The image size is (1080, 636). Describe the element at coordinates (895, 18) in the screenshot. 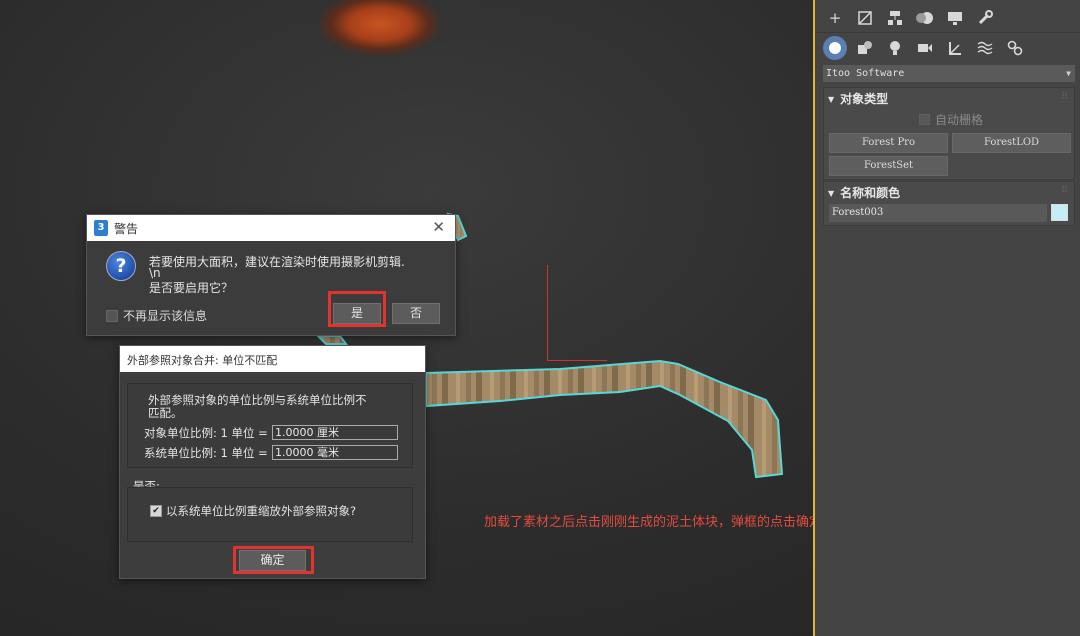

I see `hierarchy-icon` at that location.